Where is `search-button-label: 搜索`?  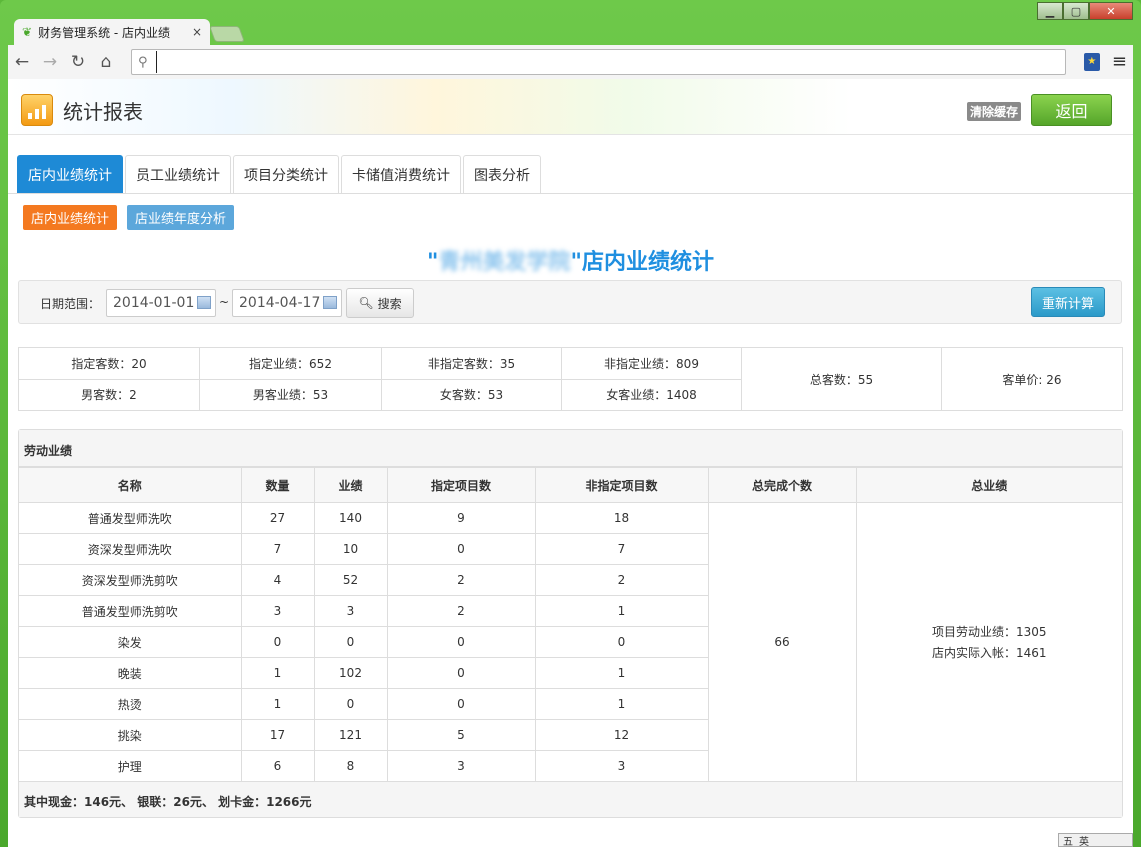 search-button-label: 搜索 is located at coordinates (389, 303).